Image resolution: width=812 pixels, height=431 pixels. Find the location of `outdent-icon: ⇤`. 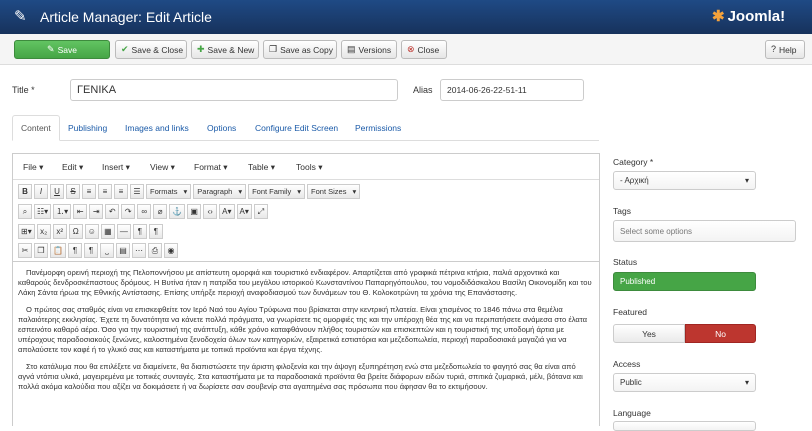

outdent-icon: ⇤ is located at coordinates (80, 211).